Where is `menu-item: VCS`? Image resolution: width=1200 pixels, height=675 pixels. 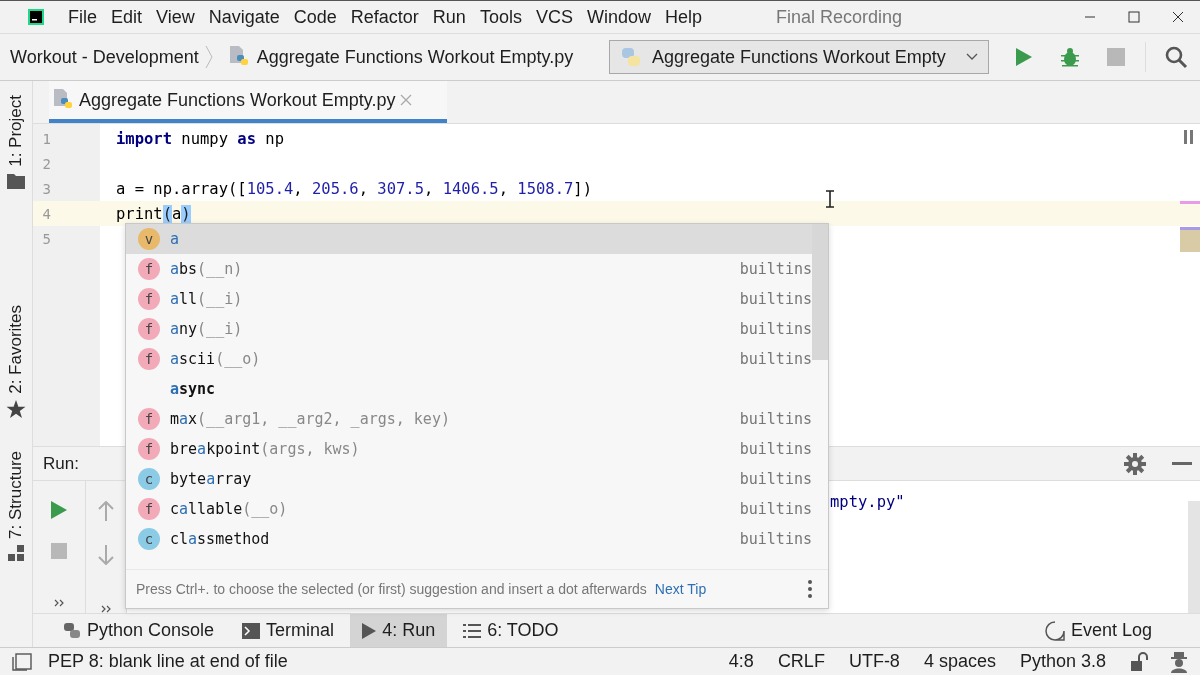 menu-item: VCS is located at coordinates (554, 17).